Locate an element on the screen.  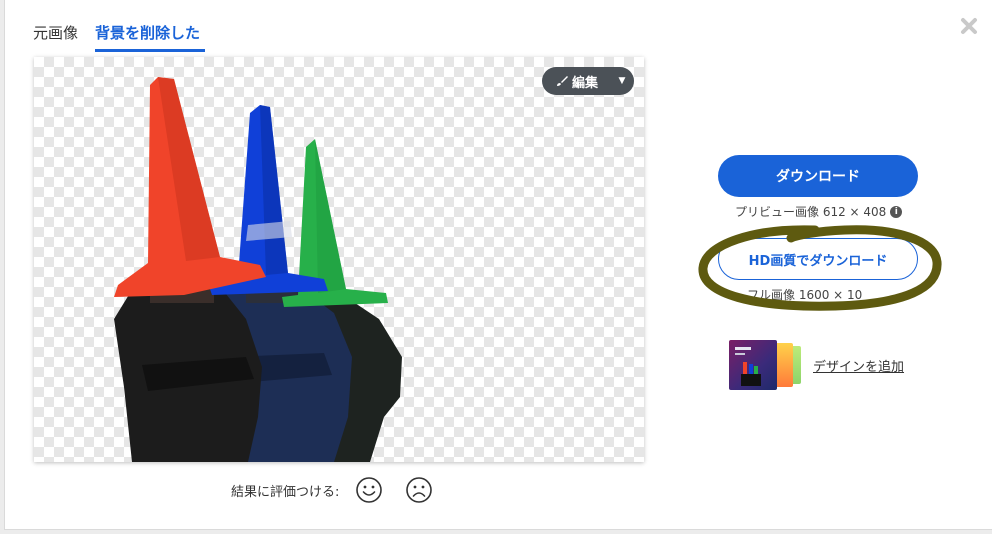
sad-face-icon is located at coordinates (419, 490).